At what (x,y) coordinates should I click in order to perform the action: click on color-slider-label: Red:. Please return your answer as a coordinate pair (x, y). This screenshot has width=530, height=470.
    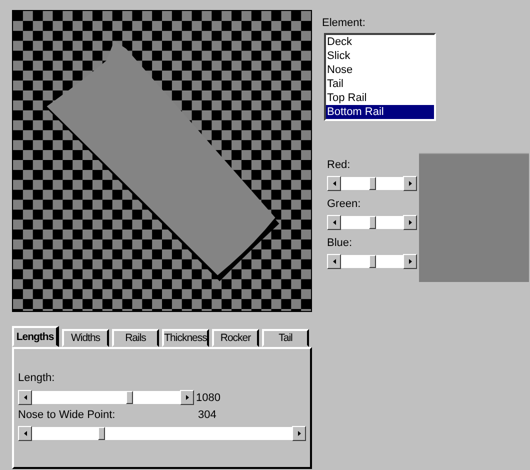
    Looking at the image, I should click on (339, 165).